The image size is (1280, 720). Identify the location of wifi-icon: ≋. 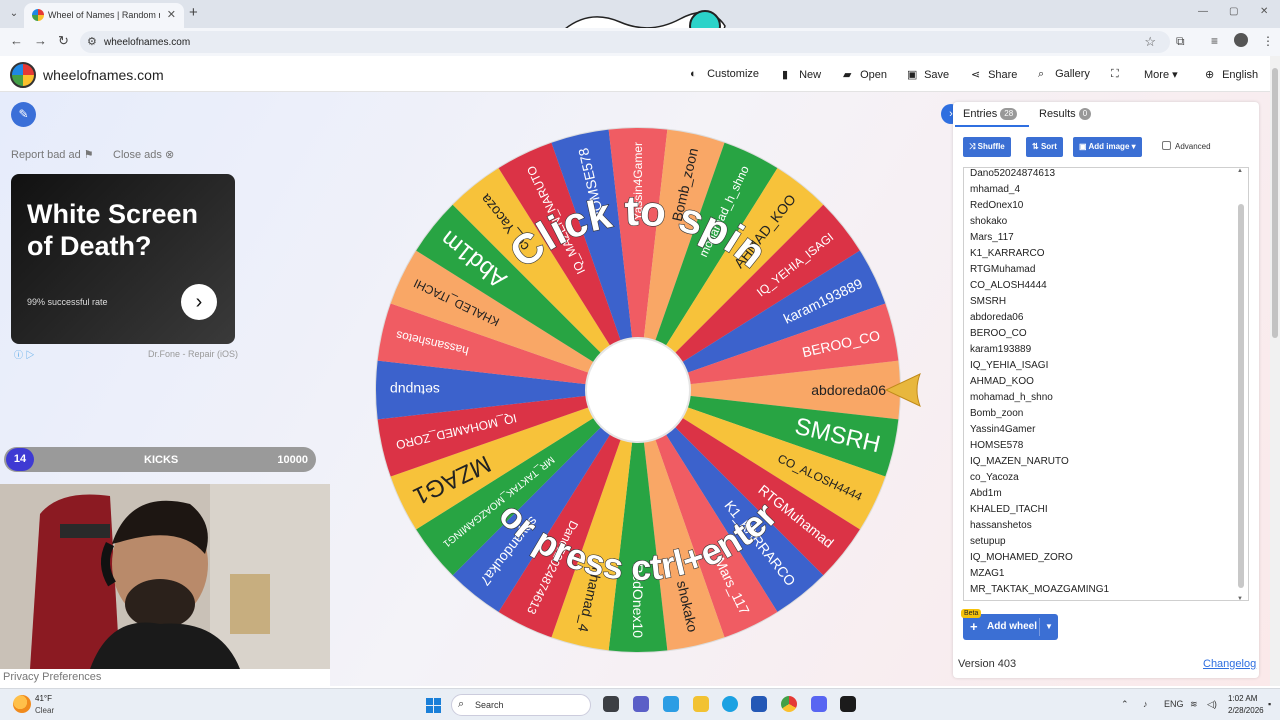
(1194, 704).